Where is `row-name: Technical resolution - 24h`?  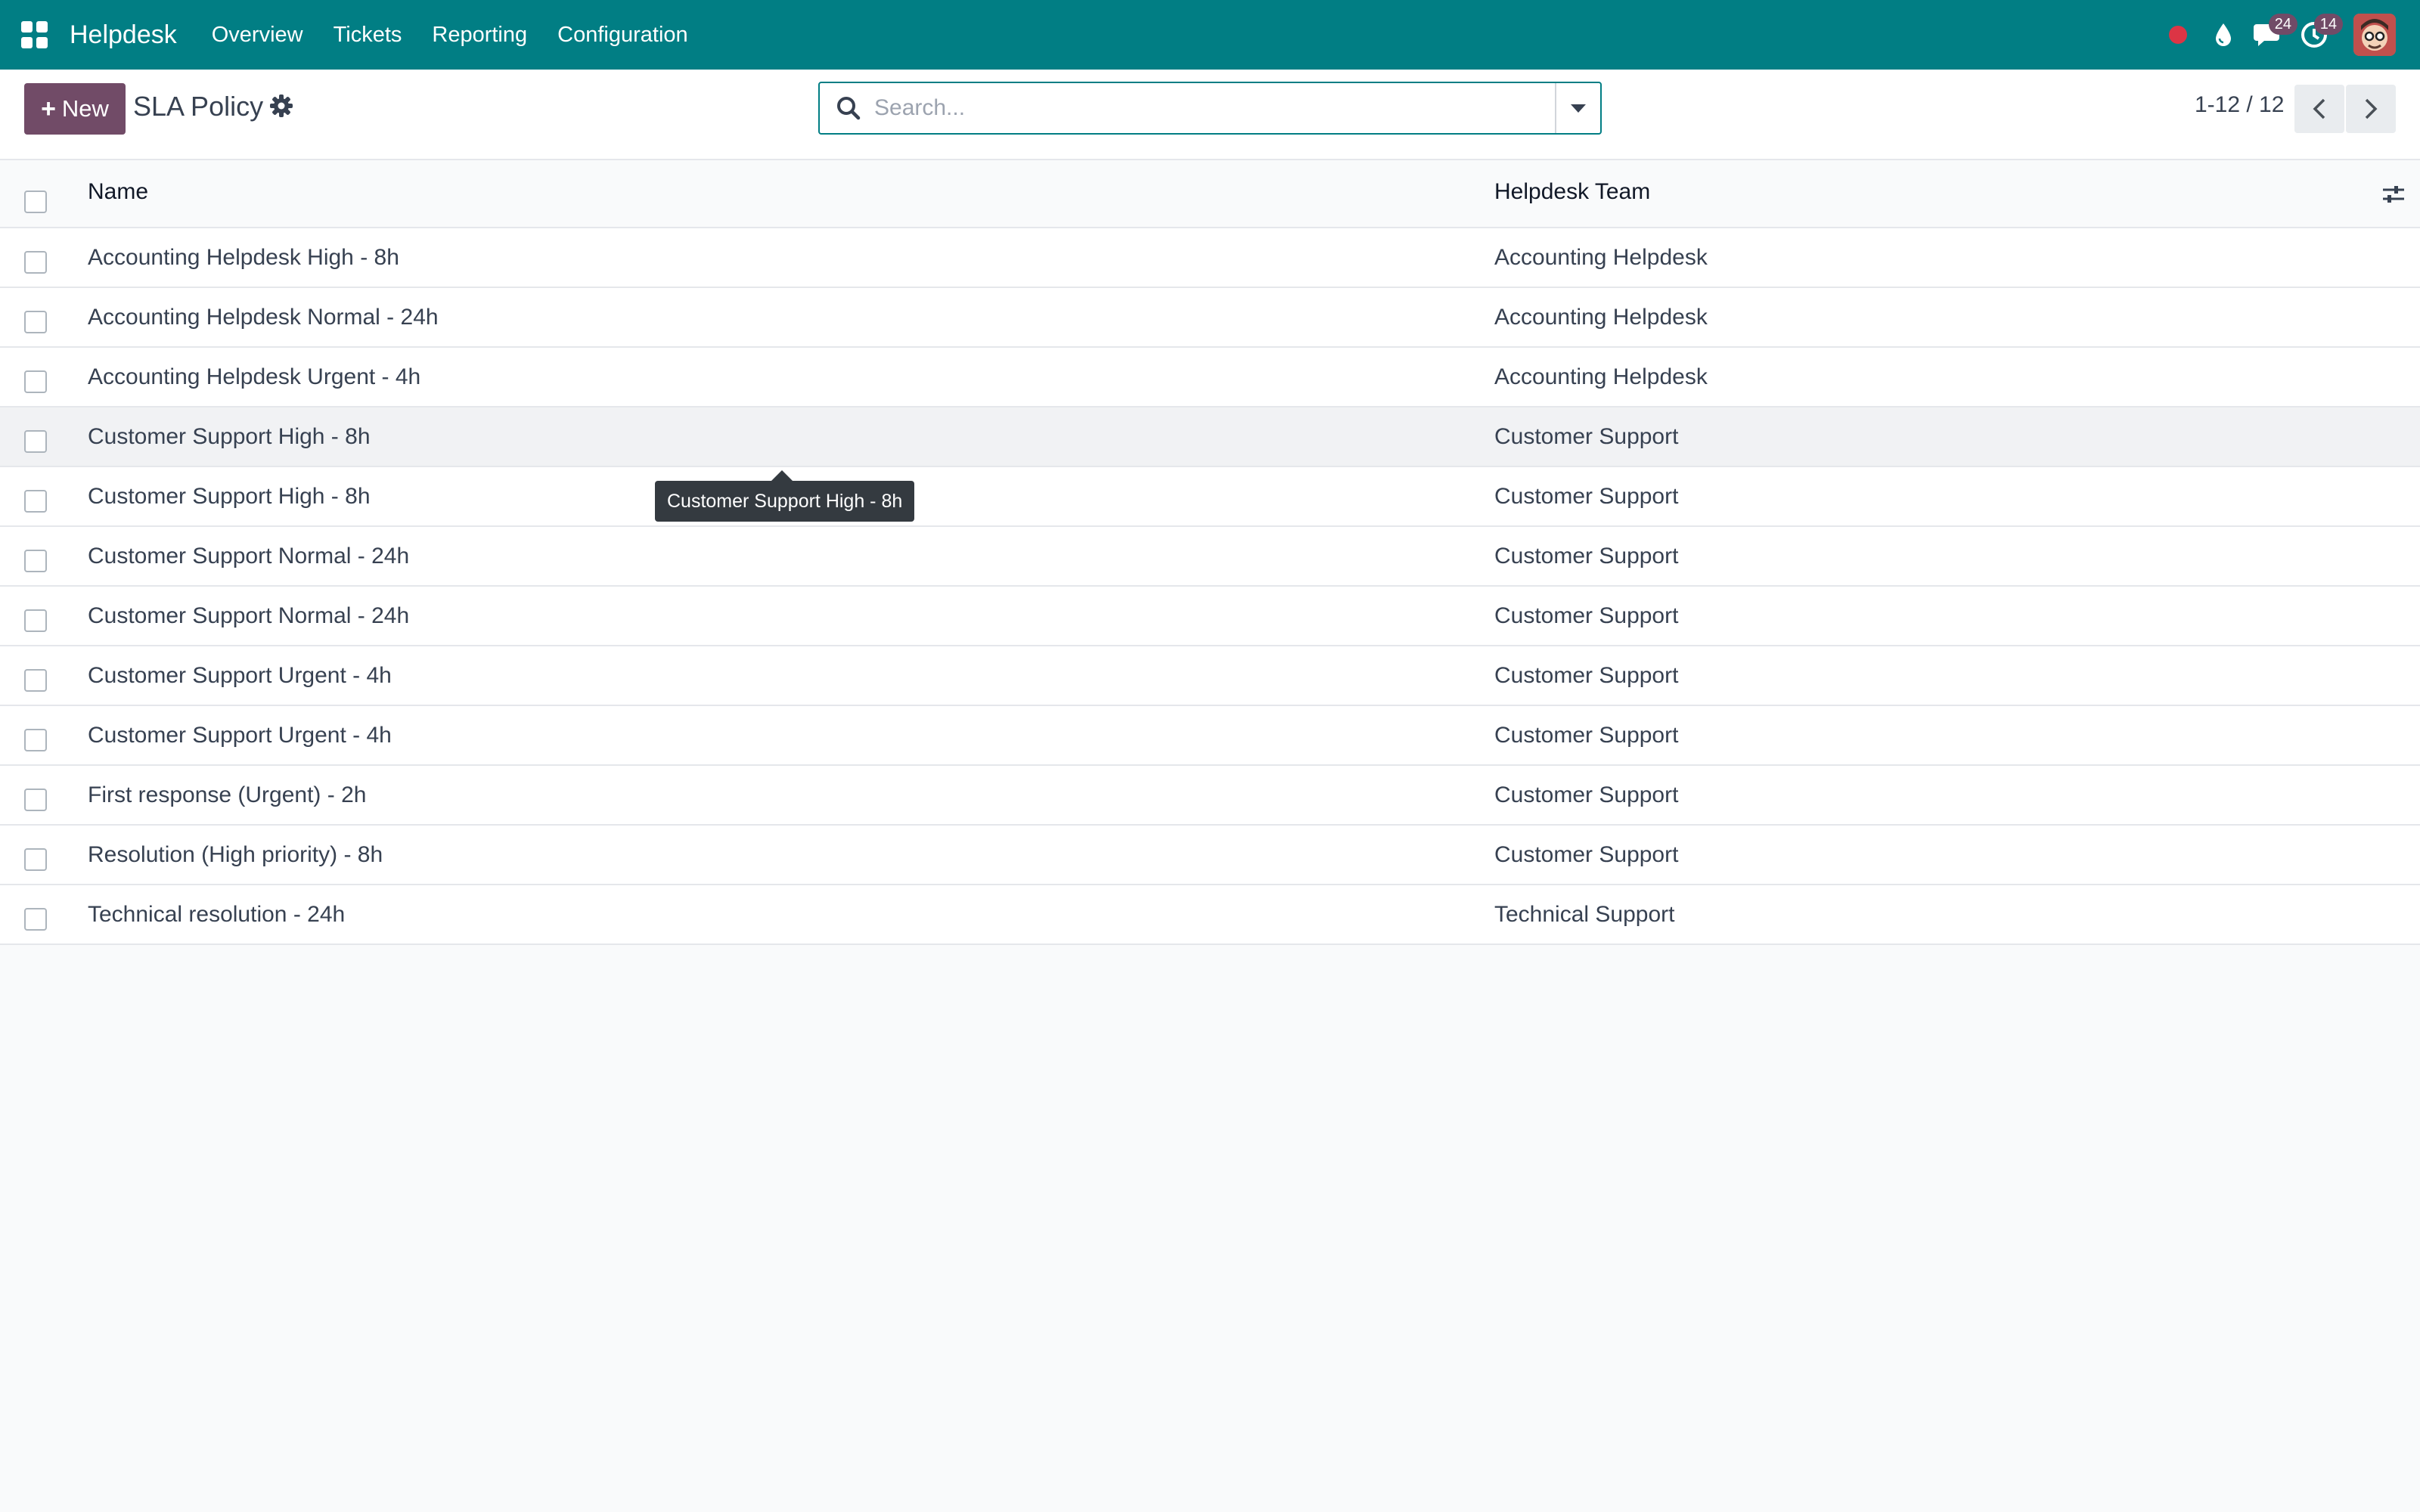
row-name: Technical resolution - 24h is located at coordinates (217, 914).